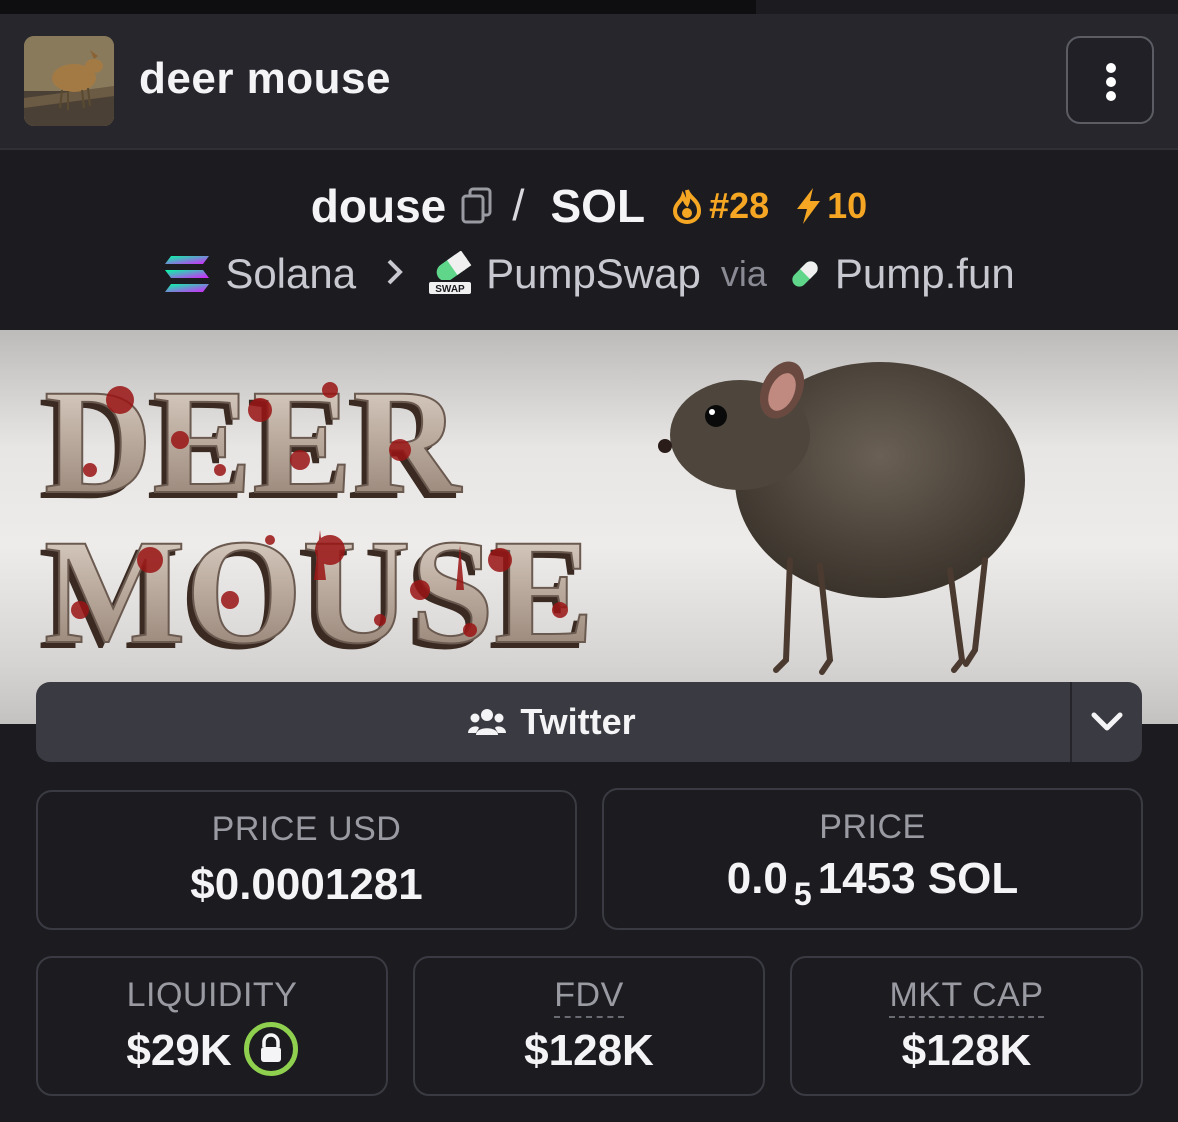 The width and height of the screenshot is (1178, 1122). What do you see at coordinates (395, 274) in the screenshot?
I see `chevron-right-icon` at bounding box center [395, 274].